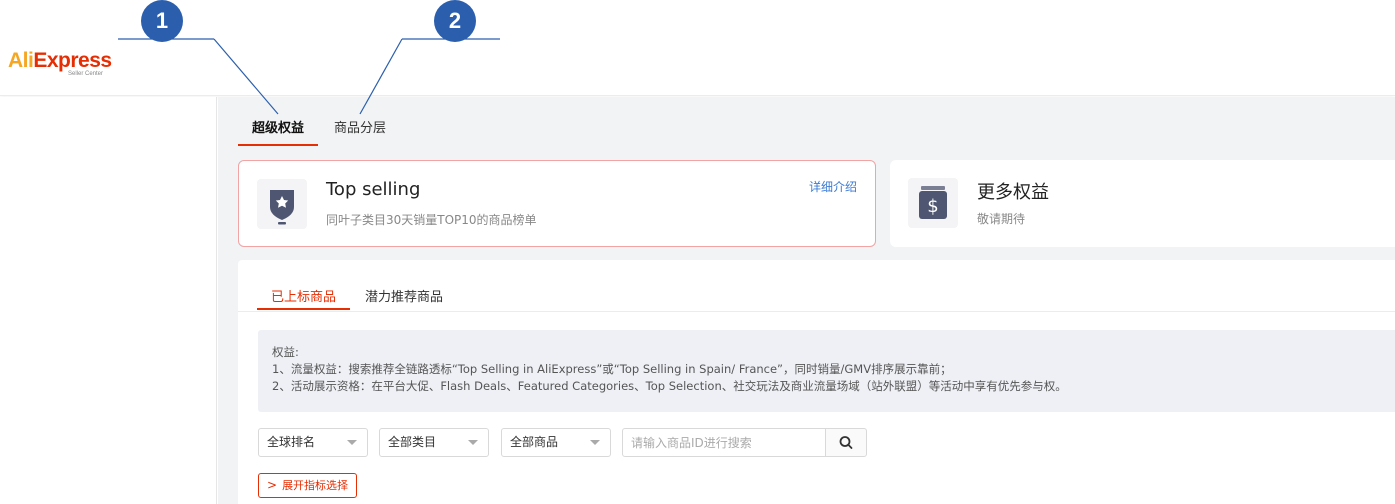 Image resolution: width=1395 pixels, height=504 pixels. I want to click on details-link: 详细介绍, so click(833, 186).